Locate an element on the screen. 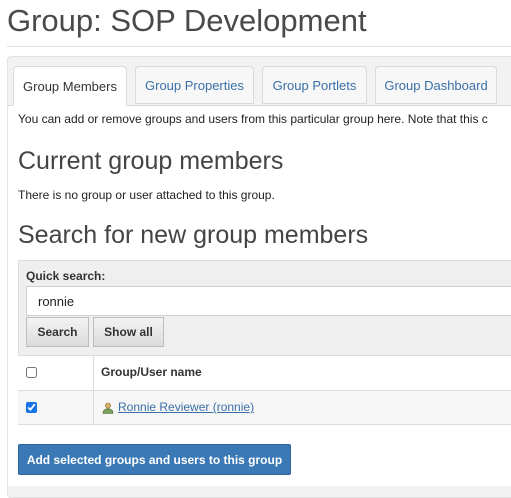 This screenshot has height=498, width=511. tab-label: Group Members is located at coordinates (70, 86).